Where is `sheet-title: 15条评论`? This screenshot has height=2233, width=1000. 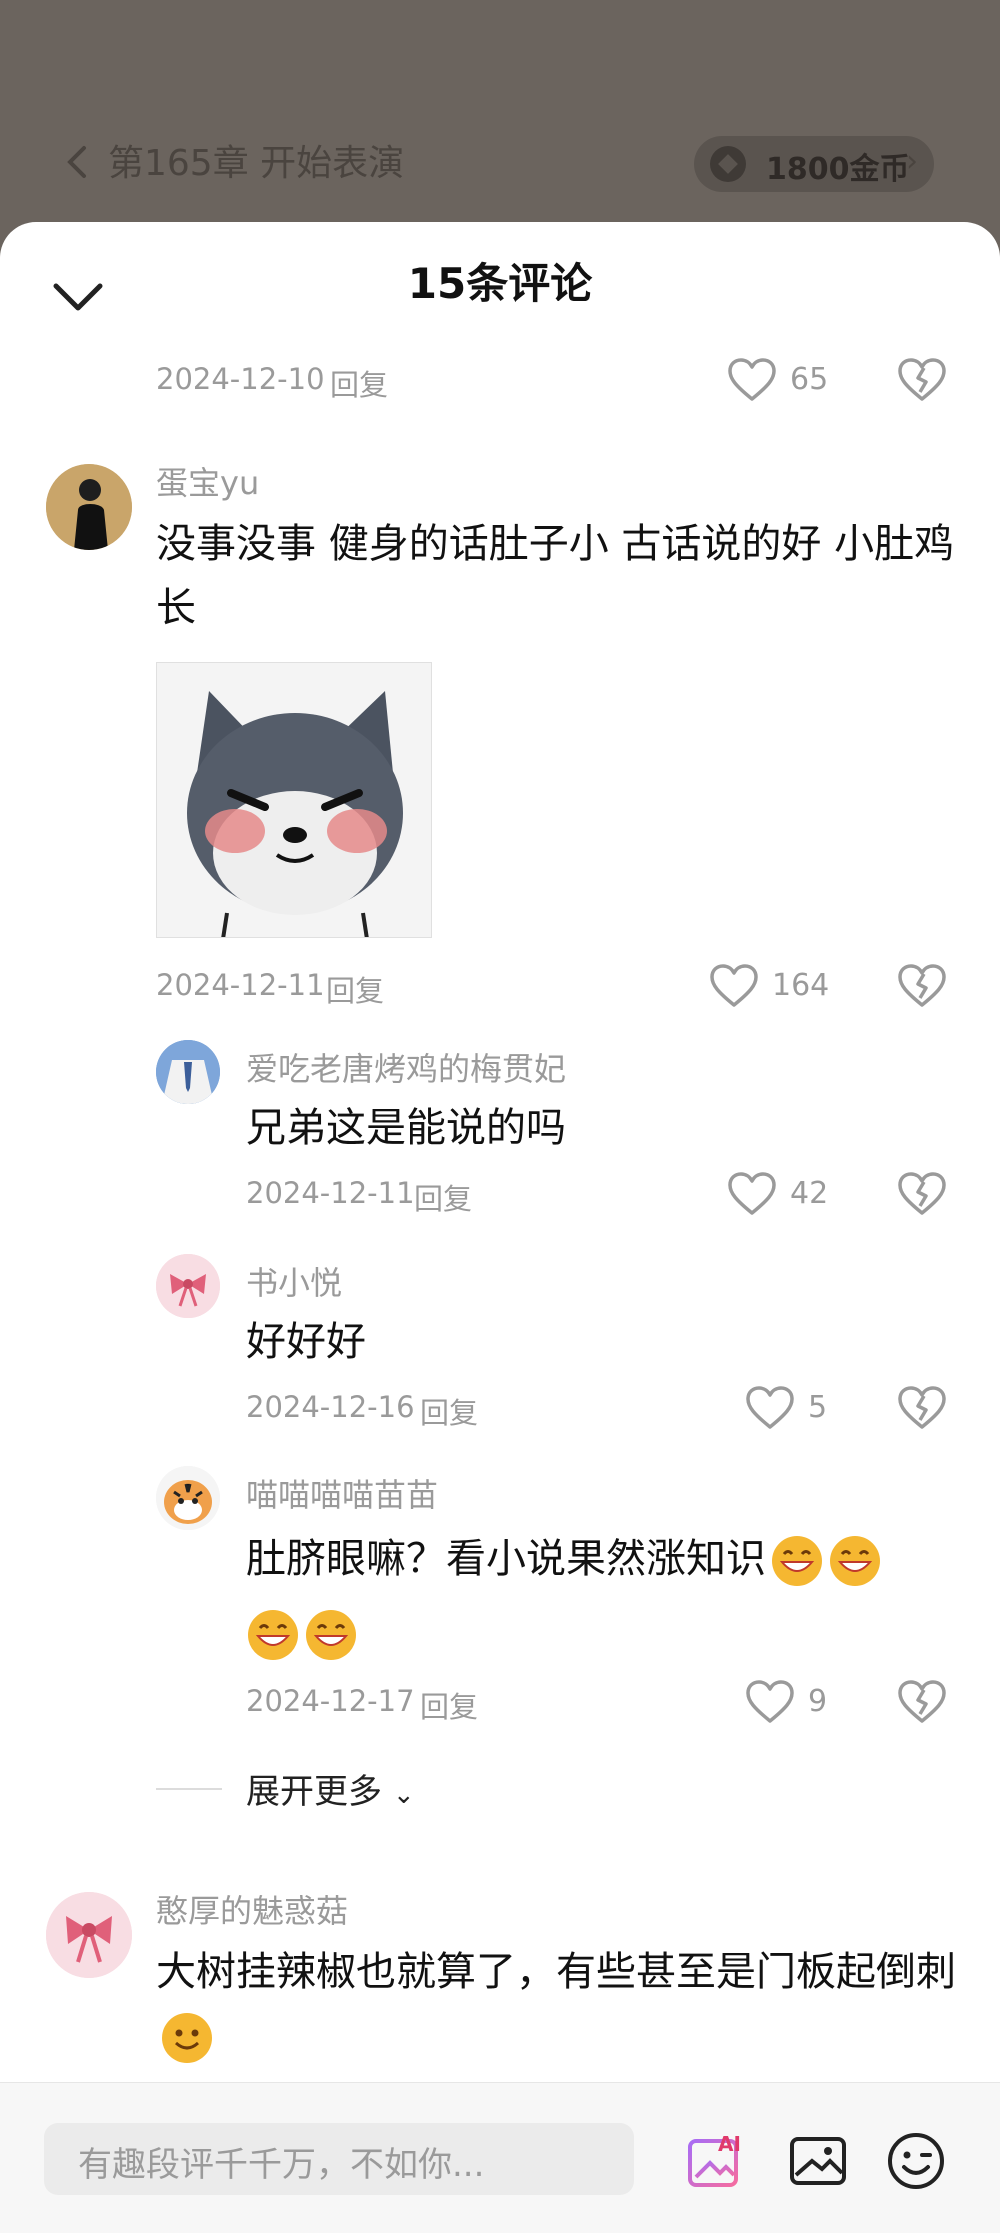 sheet-title: 15条评论 is located at coordinates (500, 283).